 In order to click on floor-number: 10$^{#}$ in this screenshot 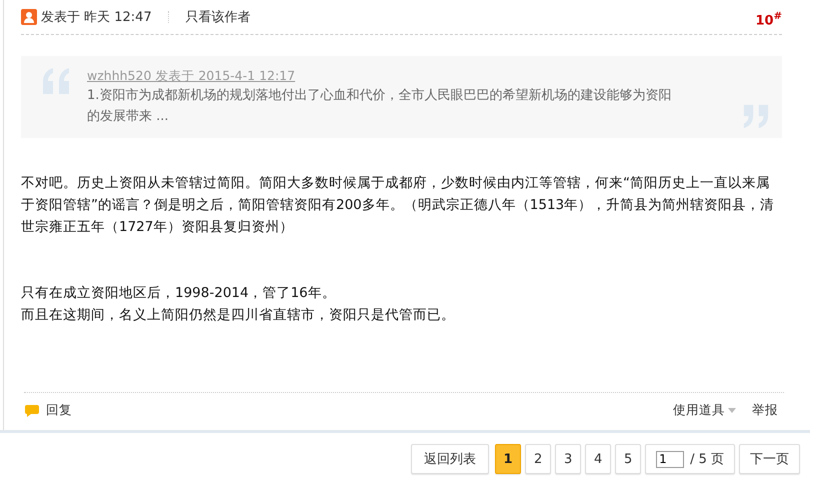, I will do `click(769, 19)`.